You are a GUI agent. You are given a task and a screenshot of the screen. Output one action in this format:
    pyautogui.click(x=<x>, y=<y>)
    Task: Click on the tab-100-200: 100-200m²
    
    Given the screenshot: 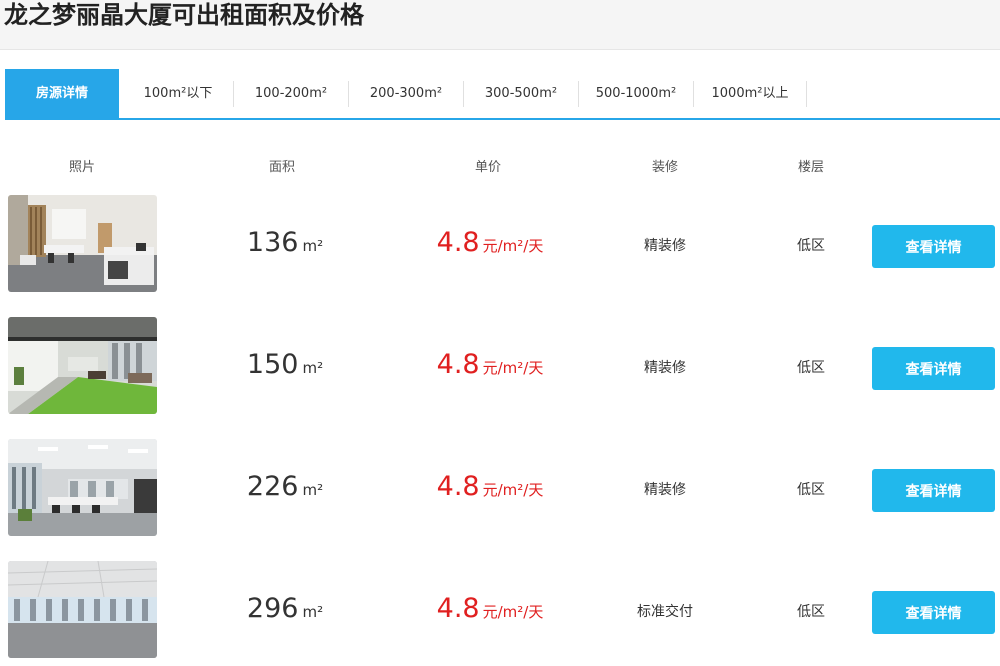 What is the action you would take?
    pyautogui.click(x=291, y=93)
    